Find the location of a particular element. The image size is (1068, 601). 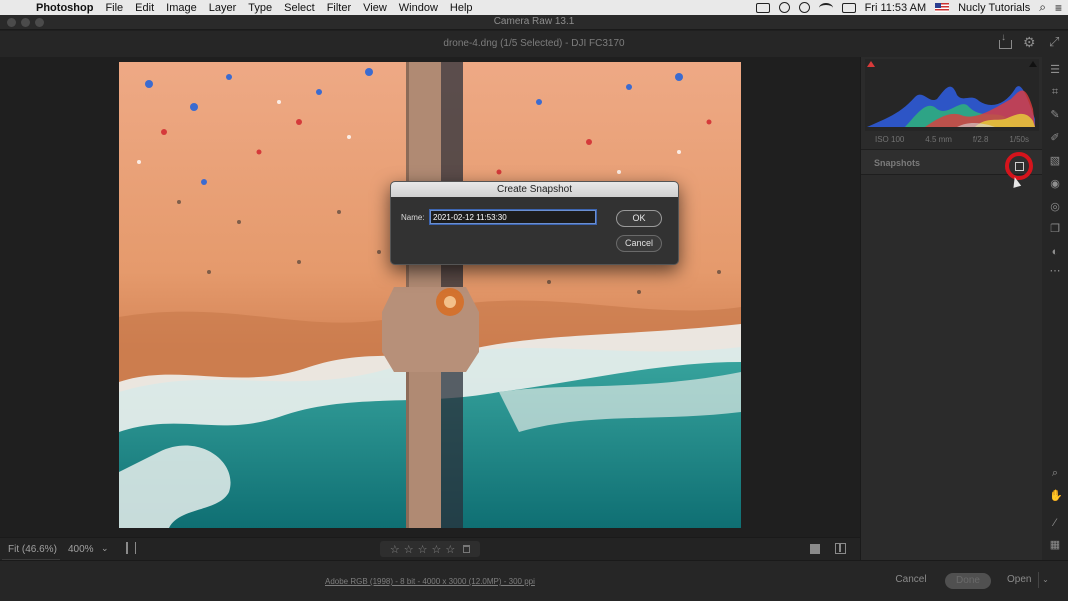

tool-strip: ☰ ⌗ ✎ ✐ ▧ ◉ ◎ ❐ ◐ ⋯ ⌕ ✋ ⁄ ▦ is located at coordinates (1055, 308).